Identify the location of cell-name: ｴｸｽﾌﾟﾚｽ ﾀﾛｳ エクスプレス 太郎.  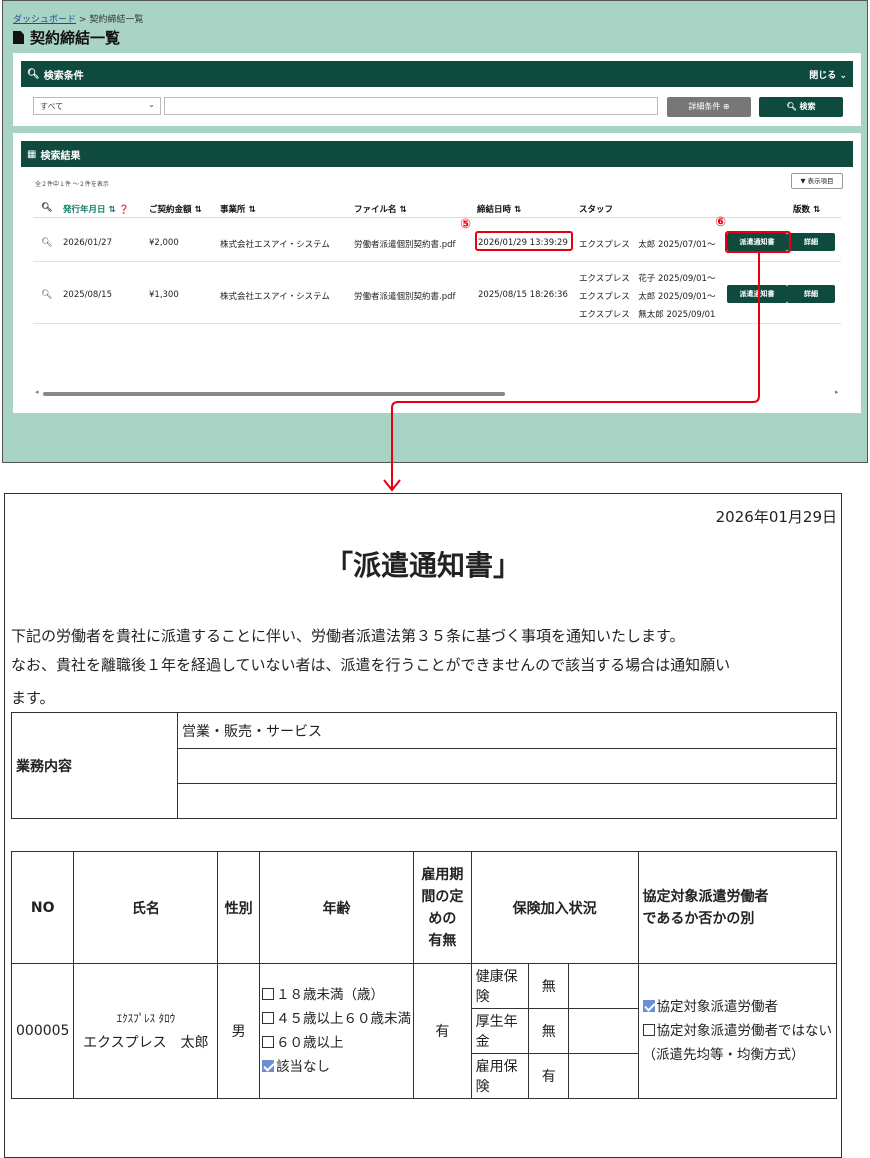
(146, 1031).